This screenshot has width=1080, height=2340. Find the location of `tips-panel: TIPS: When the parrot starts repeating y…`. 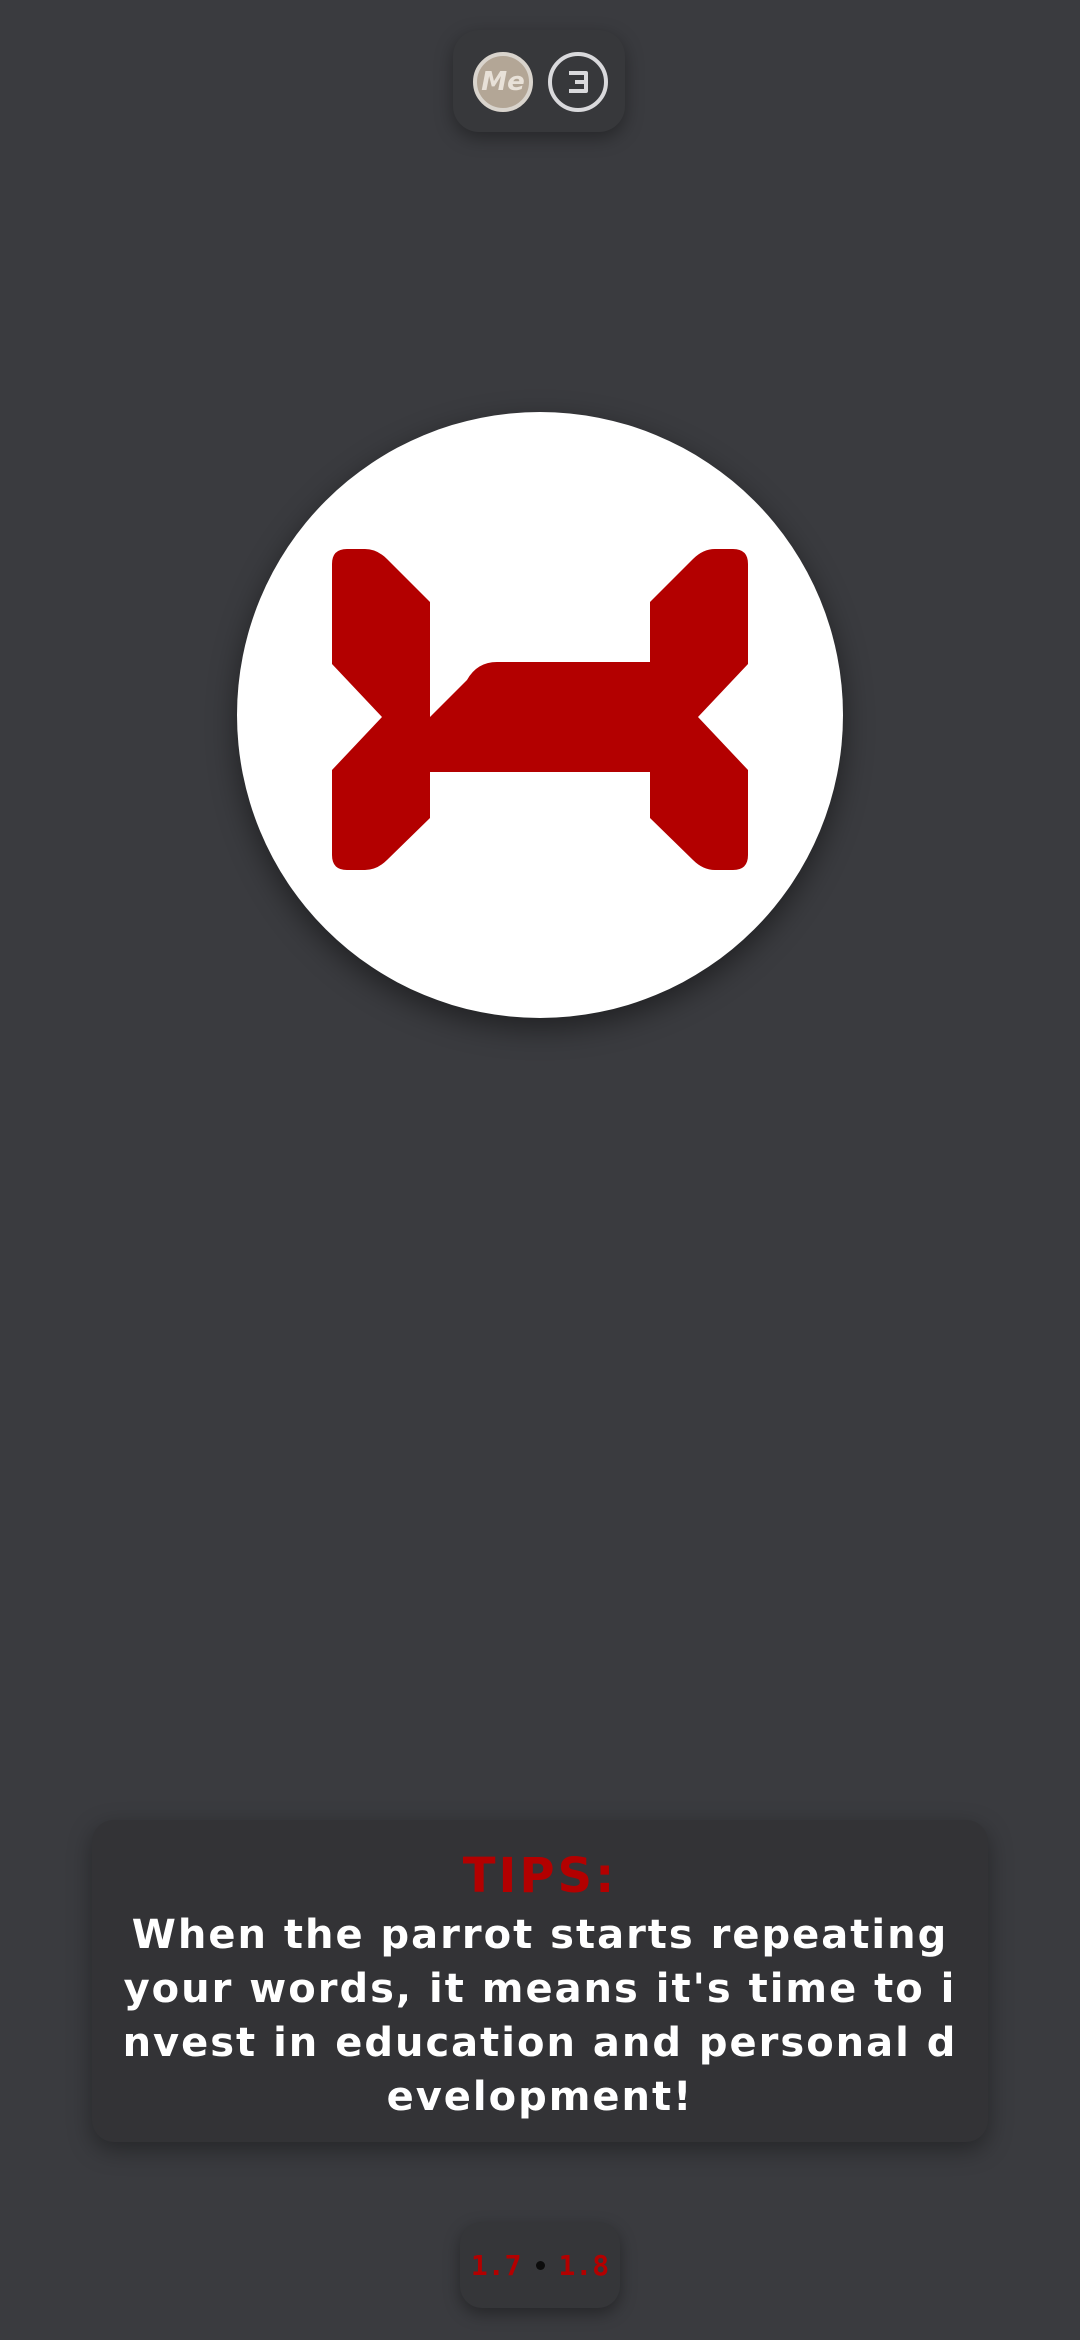

tips-panel: TIPS: When the parrot starts repeating y… is located at coordinates (540, 1981).